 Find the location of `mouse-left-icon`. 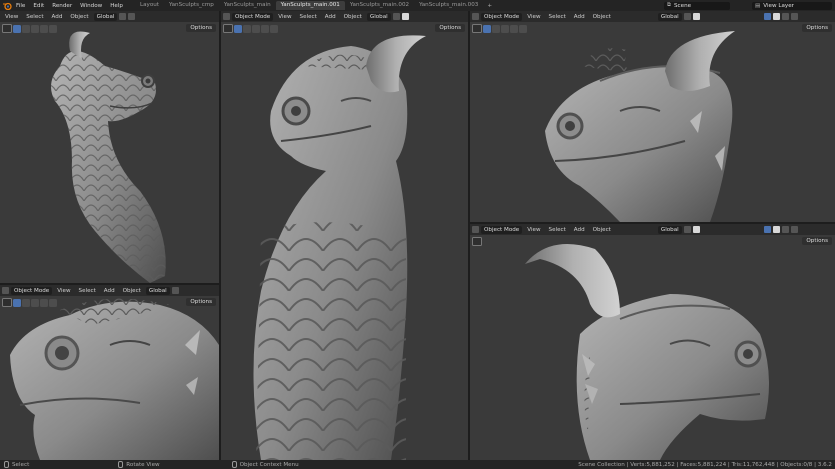

mouse-left-icon is located at coordinates (6, 464).